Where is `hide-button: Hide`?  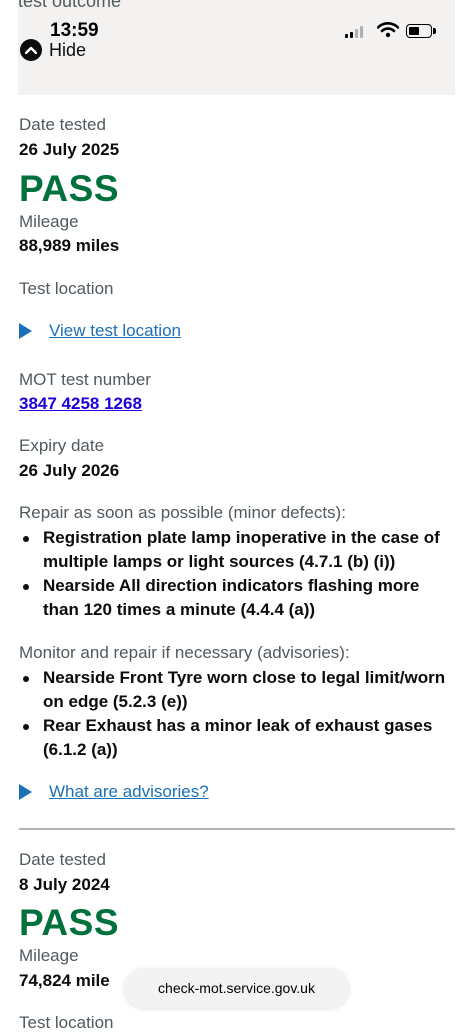 hide-button: Hide is located at coordinates (53, 50).